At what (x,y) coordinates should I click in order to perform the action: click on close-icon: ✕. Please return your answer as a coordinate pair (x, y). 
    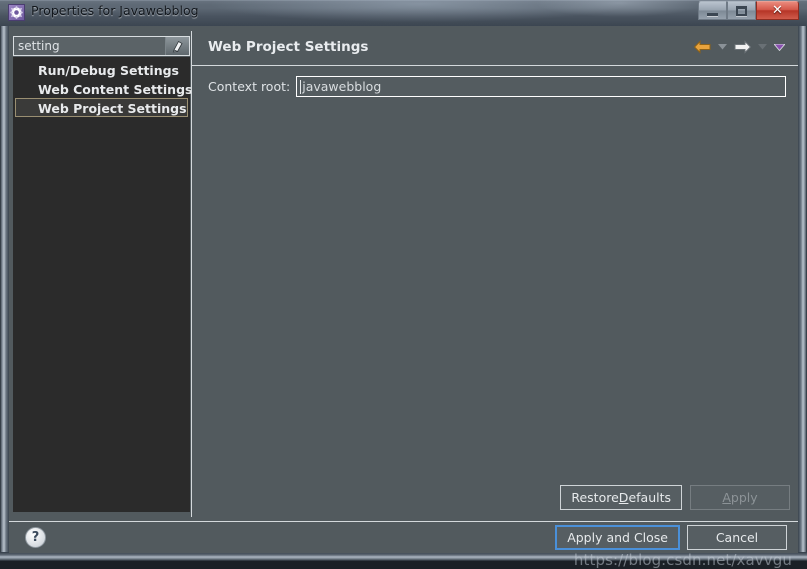
    Looking at the image, I should click on (777, 10).